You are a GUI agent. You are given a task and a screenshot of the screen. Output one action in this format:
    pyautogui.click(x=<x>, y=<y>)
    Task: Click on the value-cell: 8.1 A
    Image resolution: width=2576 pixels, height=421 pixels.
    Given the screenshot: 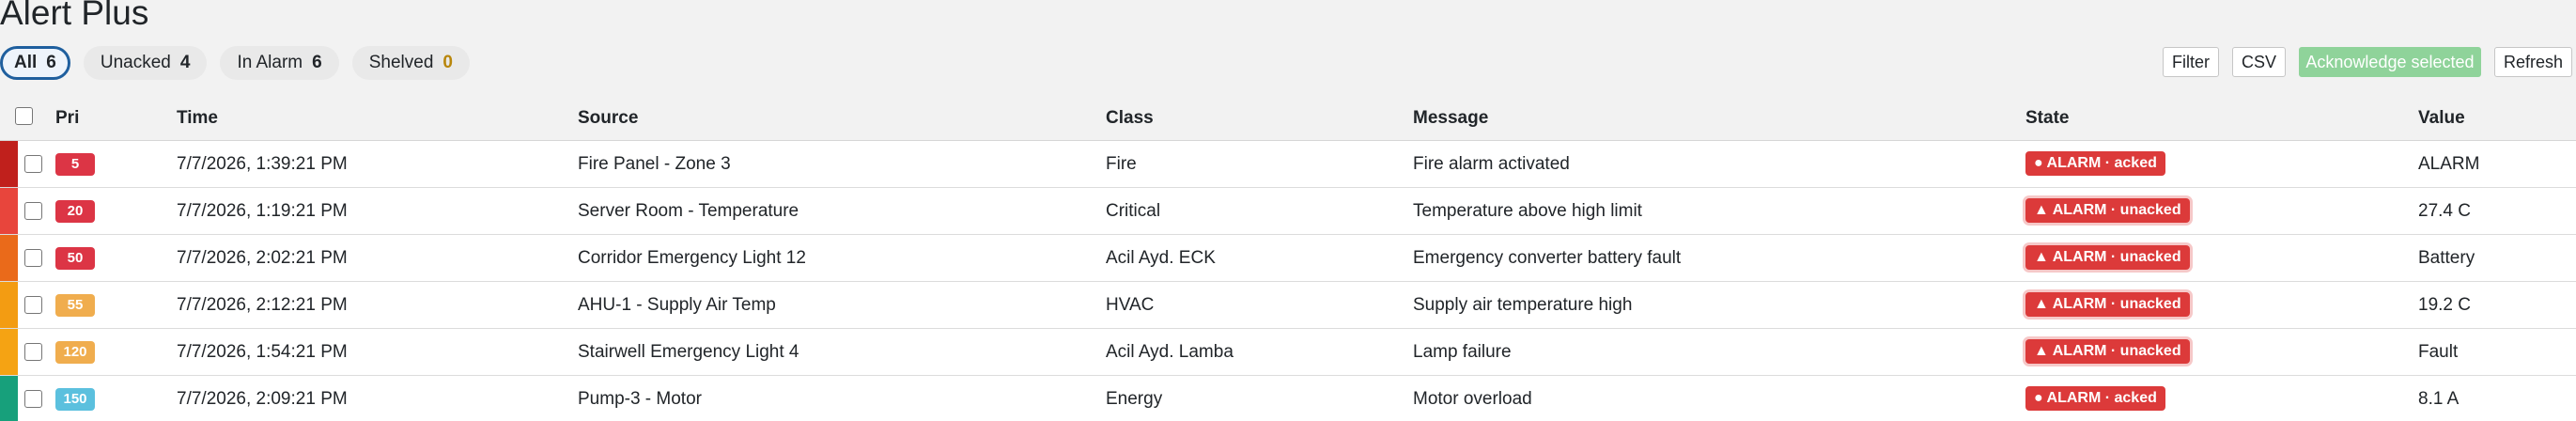 What is the action you would take?
    pyautogui.click(x=2439, y=399)
    